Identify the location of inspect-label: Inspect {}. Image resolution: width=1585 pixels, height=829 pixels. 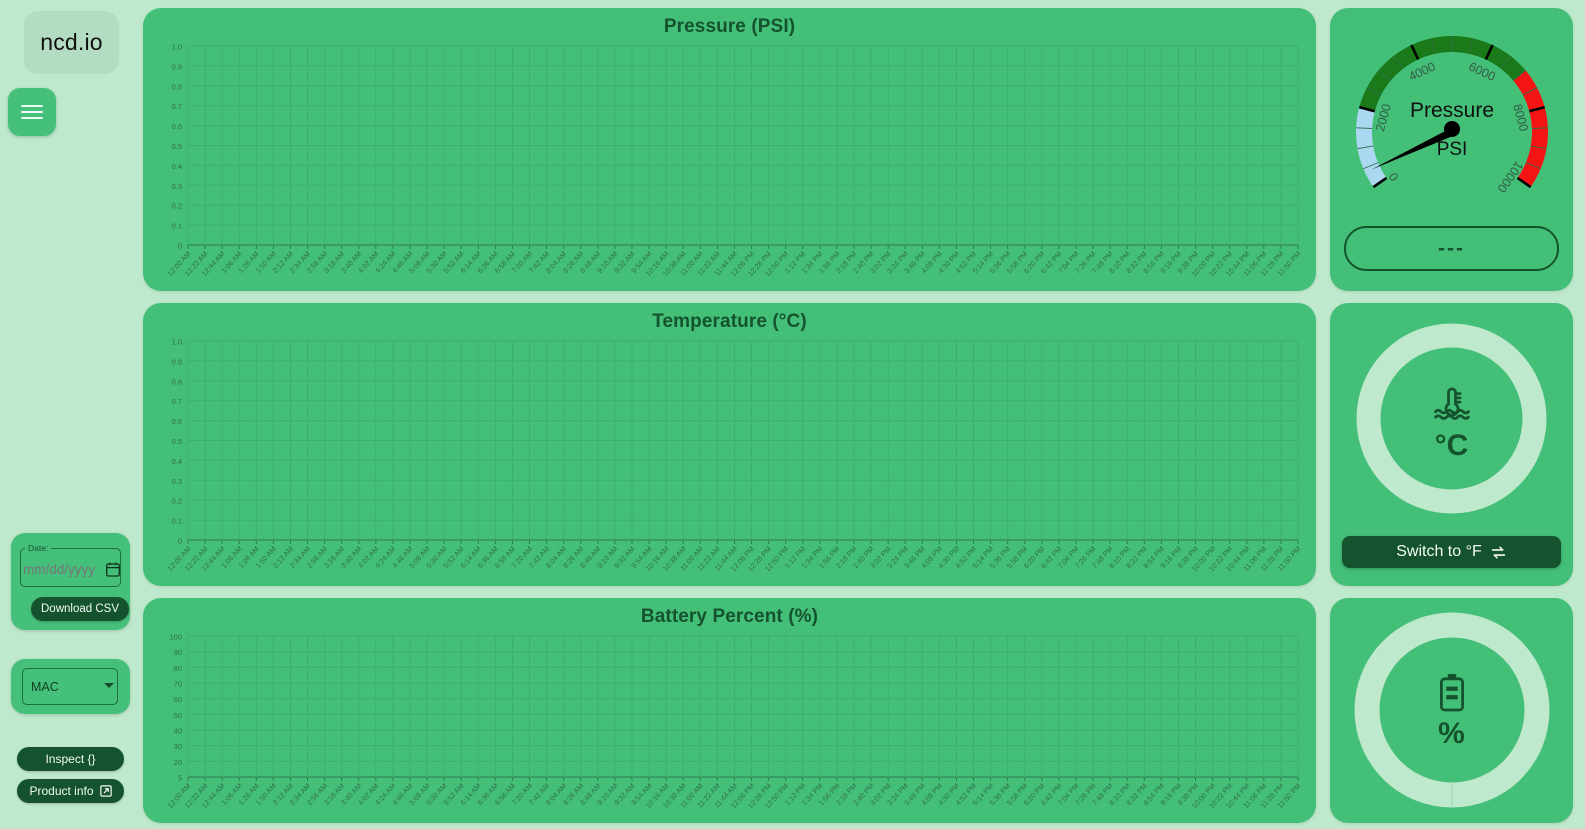
(70, 759).